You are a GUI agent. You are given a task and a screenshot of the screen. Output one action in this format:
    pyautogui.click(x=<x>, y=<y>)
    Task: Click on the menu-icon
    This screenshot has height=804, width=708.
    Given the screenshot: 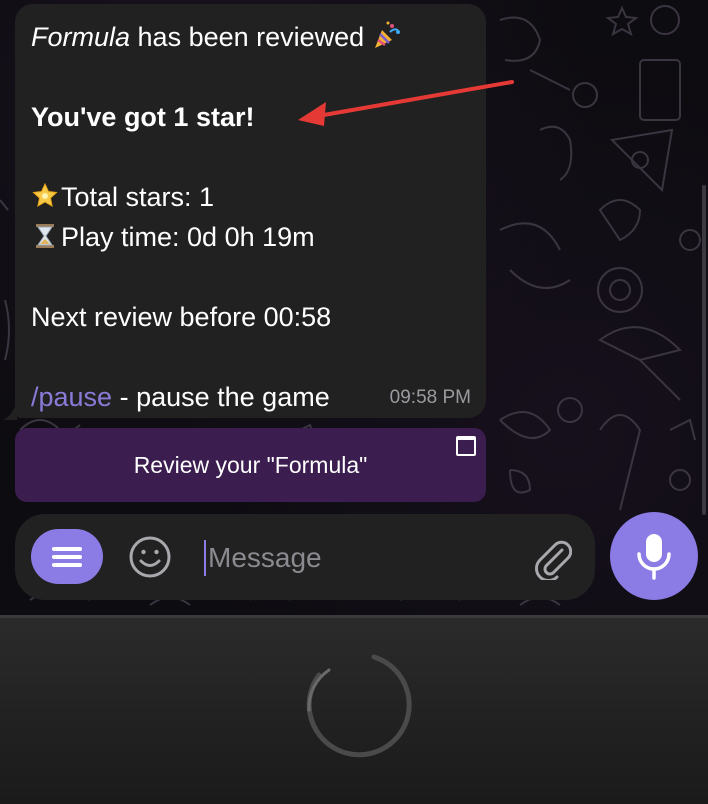 What is the action you would take?
    pyautogui.click(x=67, y=549)
    